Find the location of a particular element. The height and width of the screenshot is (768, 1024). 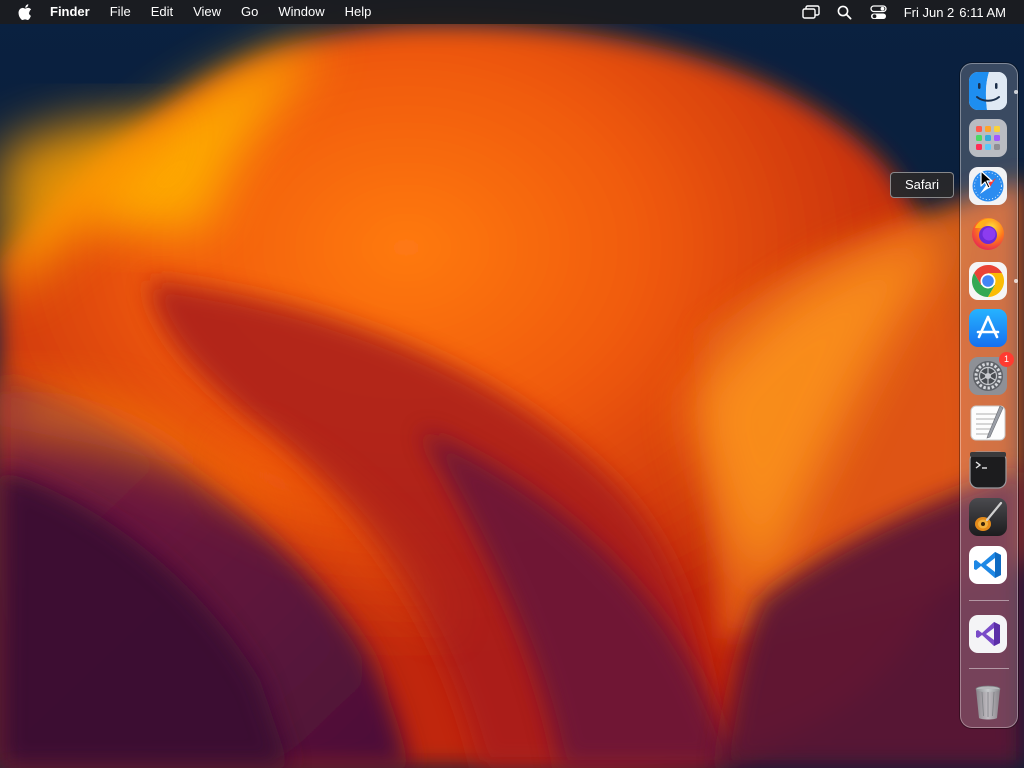

garageband-icon is located at coordinates (988, 517).